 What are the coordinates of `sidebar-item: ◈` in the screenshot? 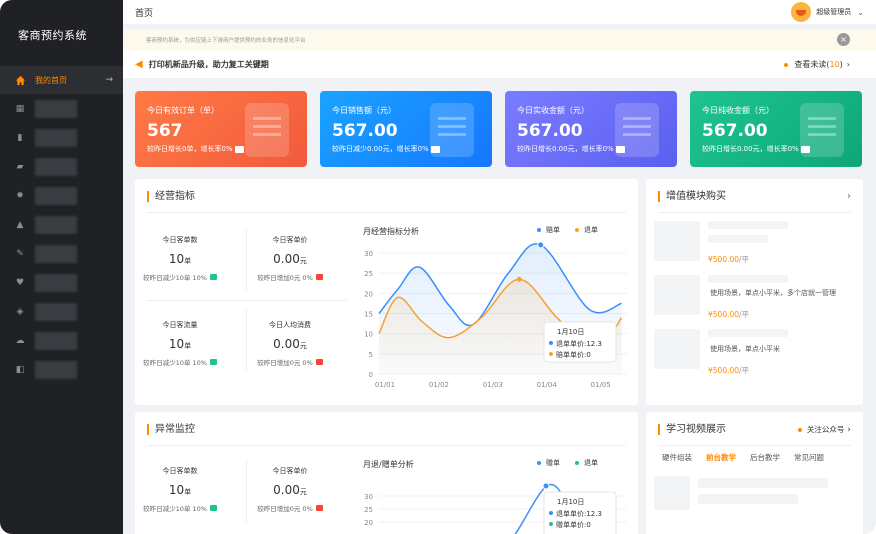 It's located at (61, 312).